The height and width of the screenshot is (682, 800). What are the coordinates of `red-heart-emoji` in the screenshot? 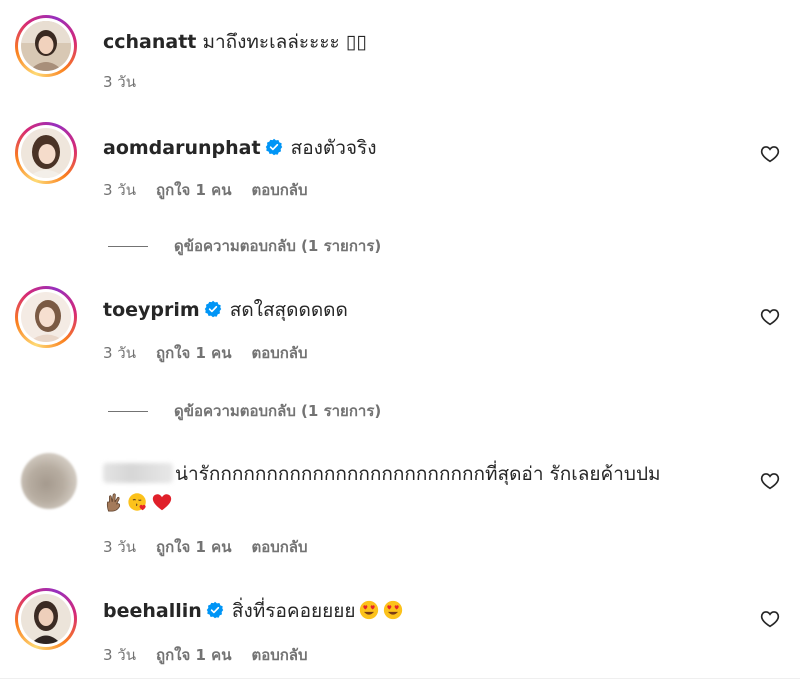 It's located at (162, 502).